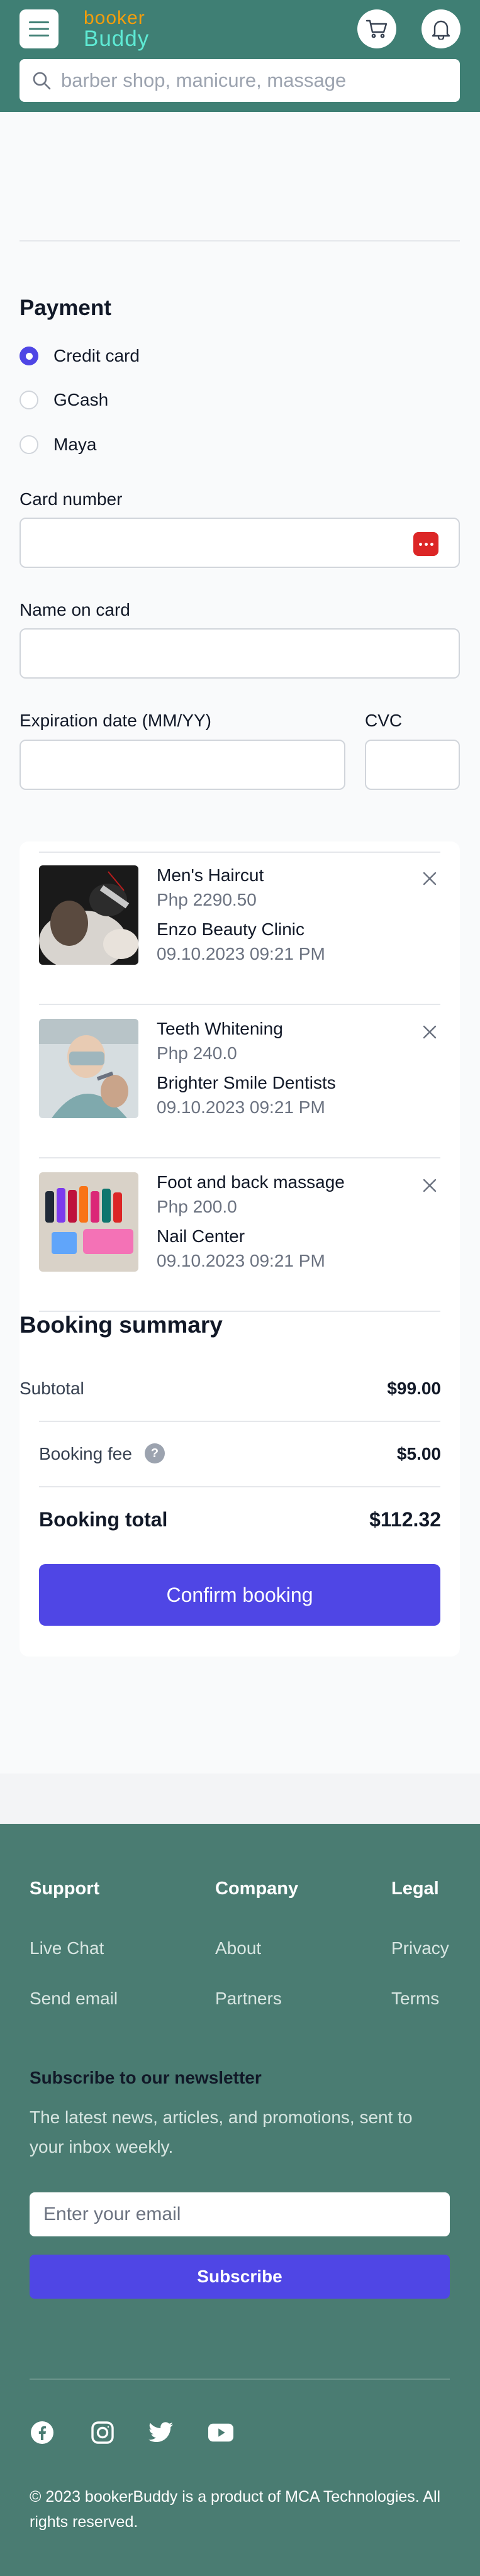  I want to click on booking-total-value: $112.32, so click(405, 1519).